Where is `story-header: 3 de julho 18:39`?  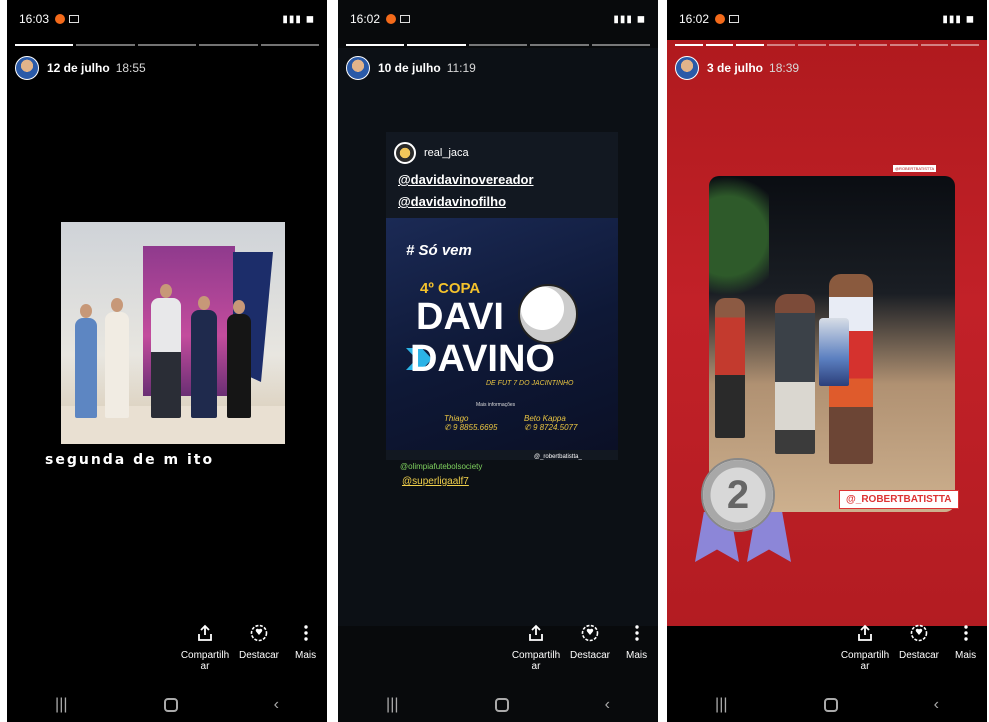
story-header: 3 de julho 18:39 is located at coordinates (737, 68).